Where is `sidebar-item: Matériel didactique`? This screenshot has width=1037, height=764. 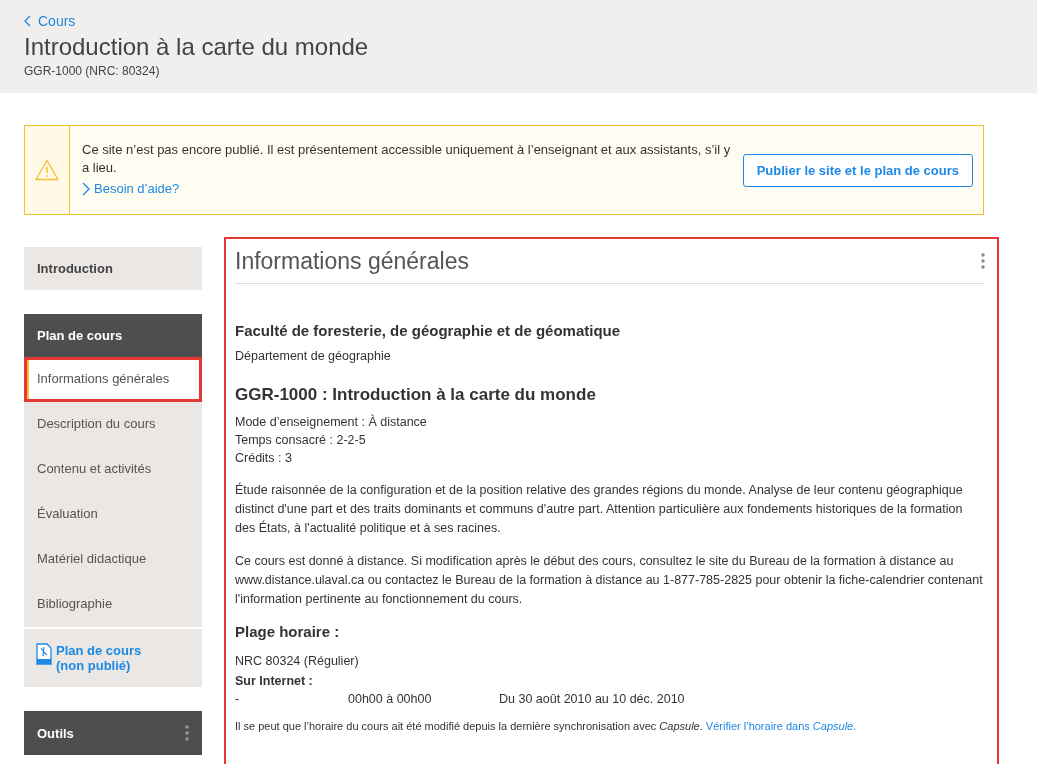
sidebar-item: Matériel didactique is located at coordinates (113, 559).